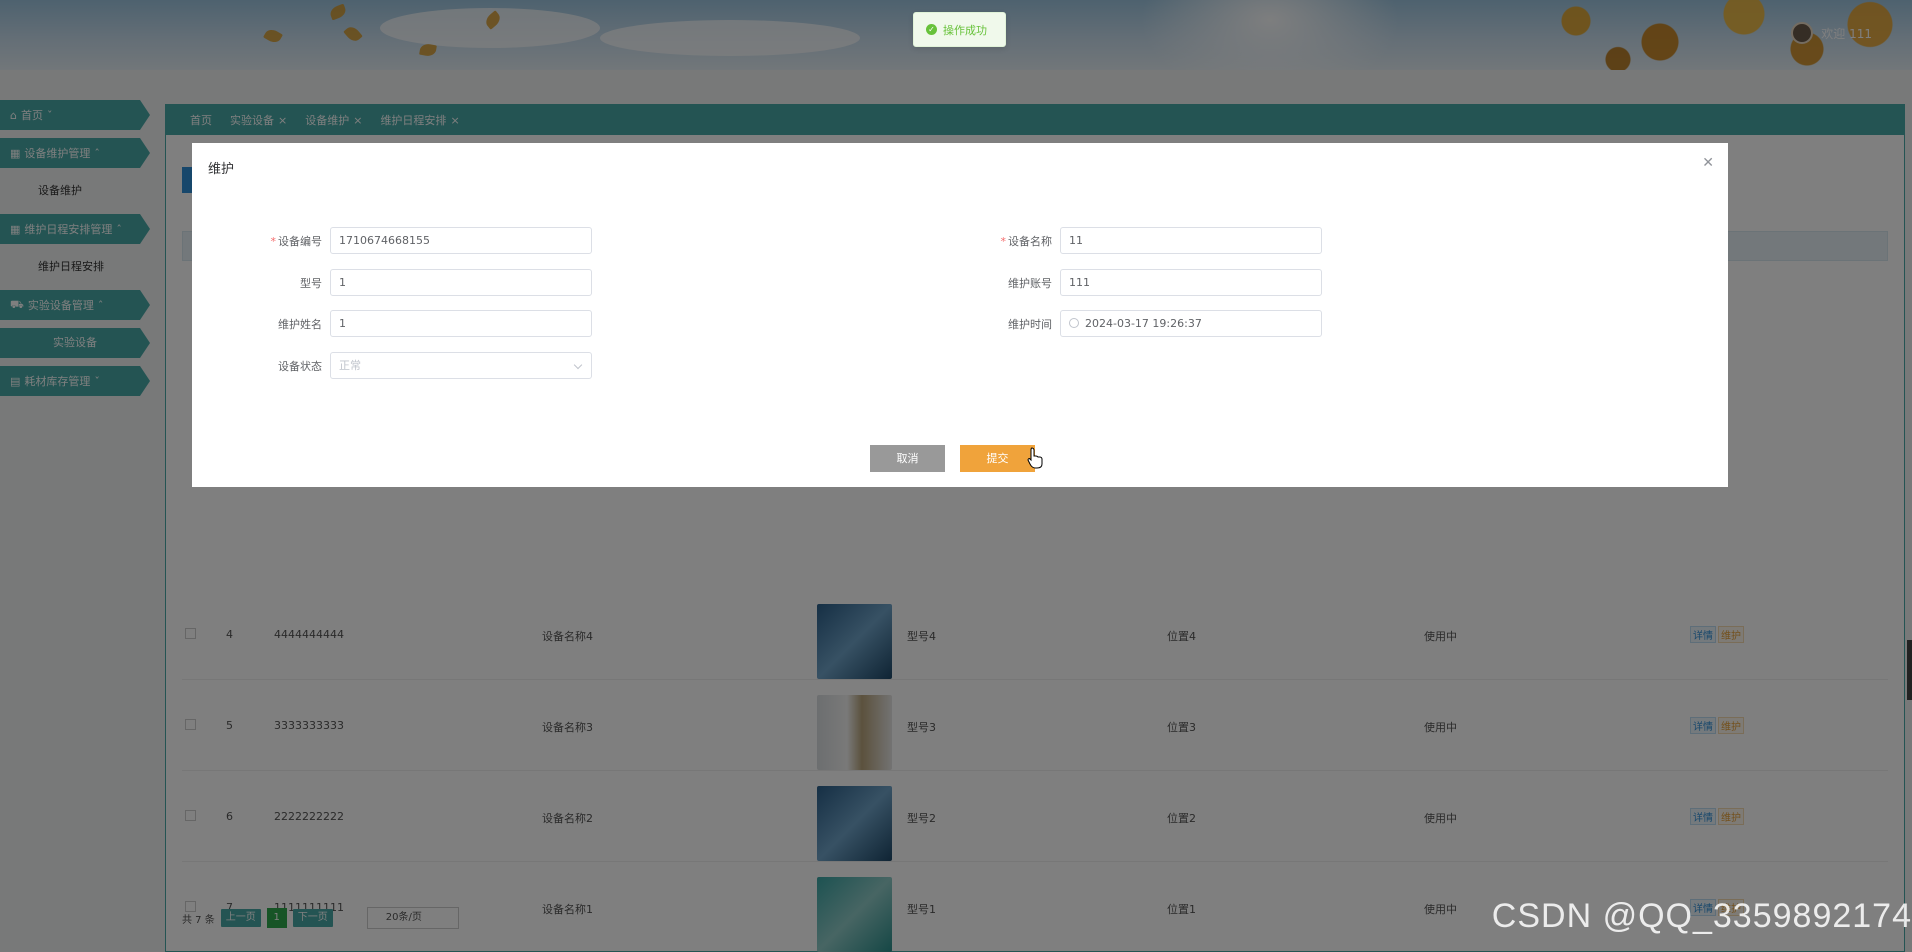 This screenshot has width=1912, height=952. I want to click on maint-account-input: 111, so click(1191, 282).